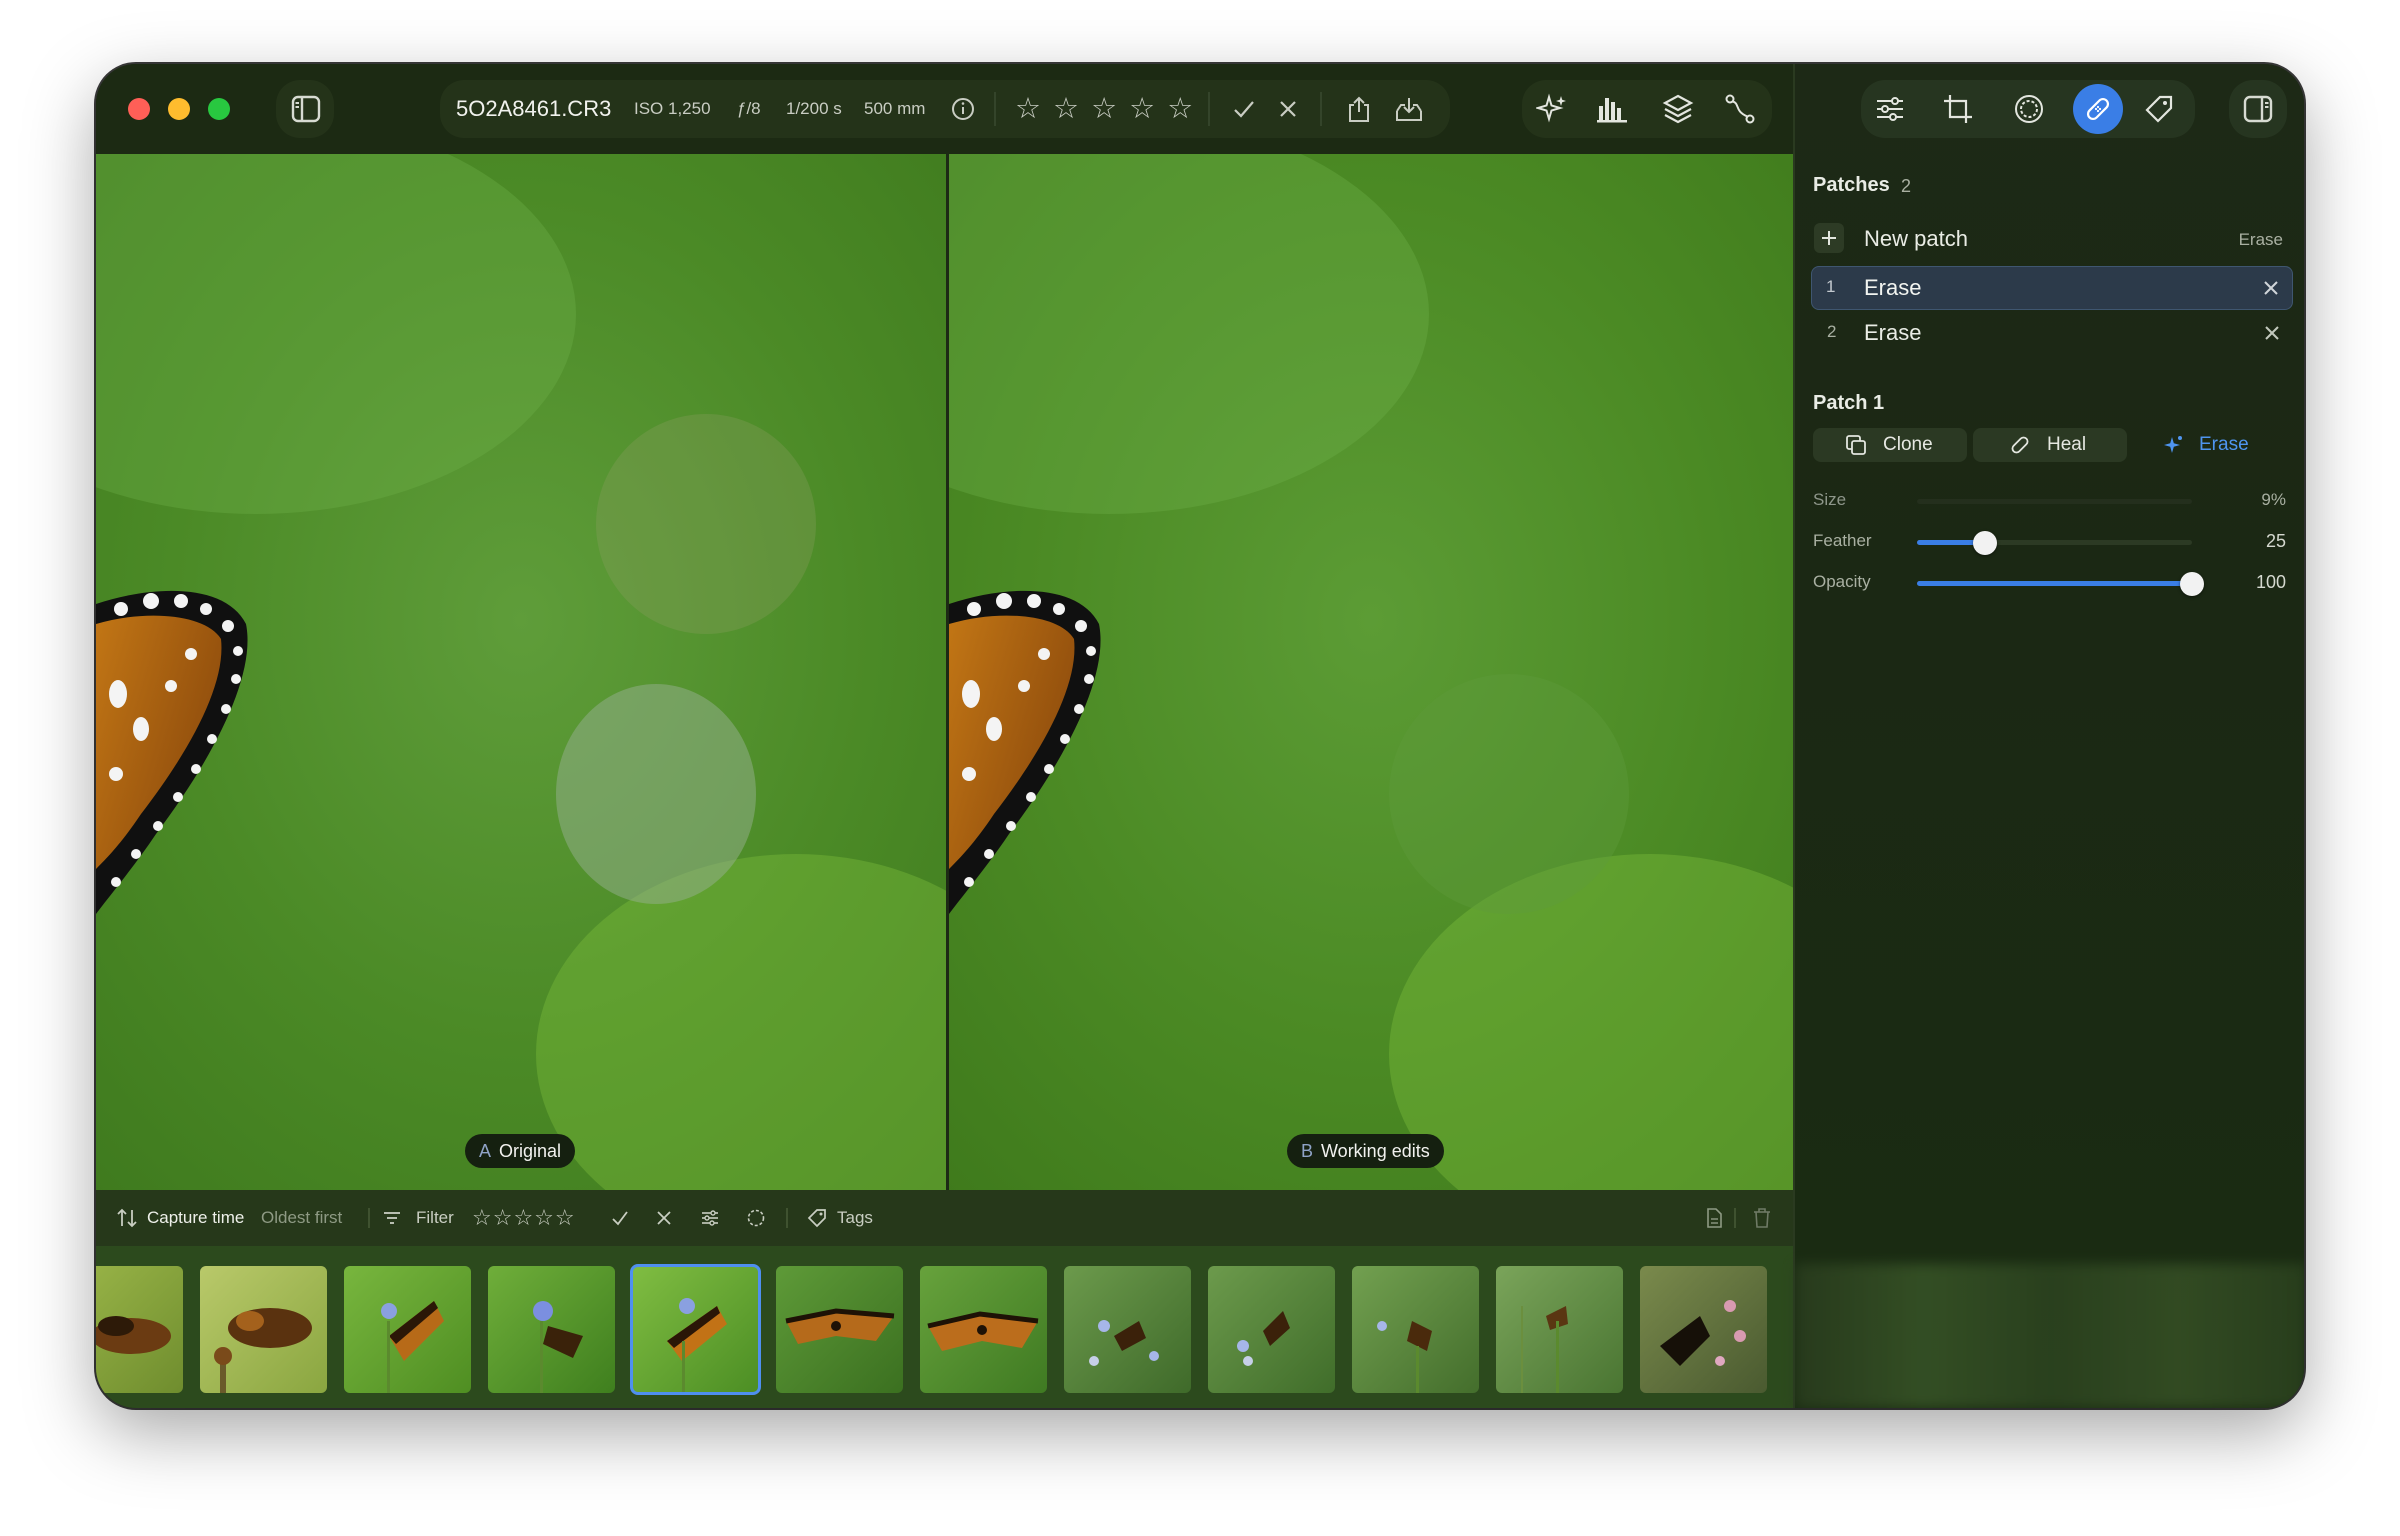 This screenshot has height=1536, width=2400. Describe the element at coordinates (1985, 543) in the screenshot. I see `feather-slider-knob` at that location.